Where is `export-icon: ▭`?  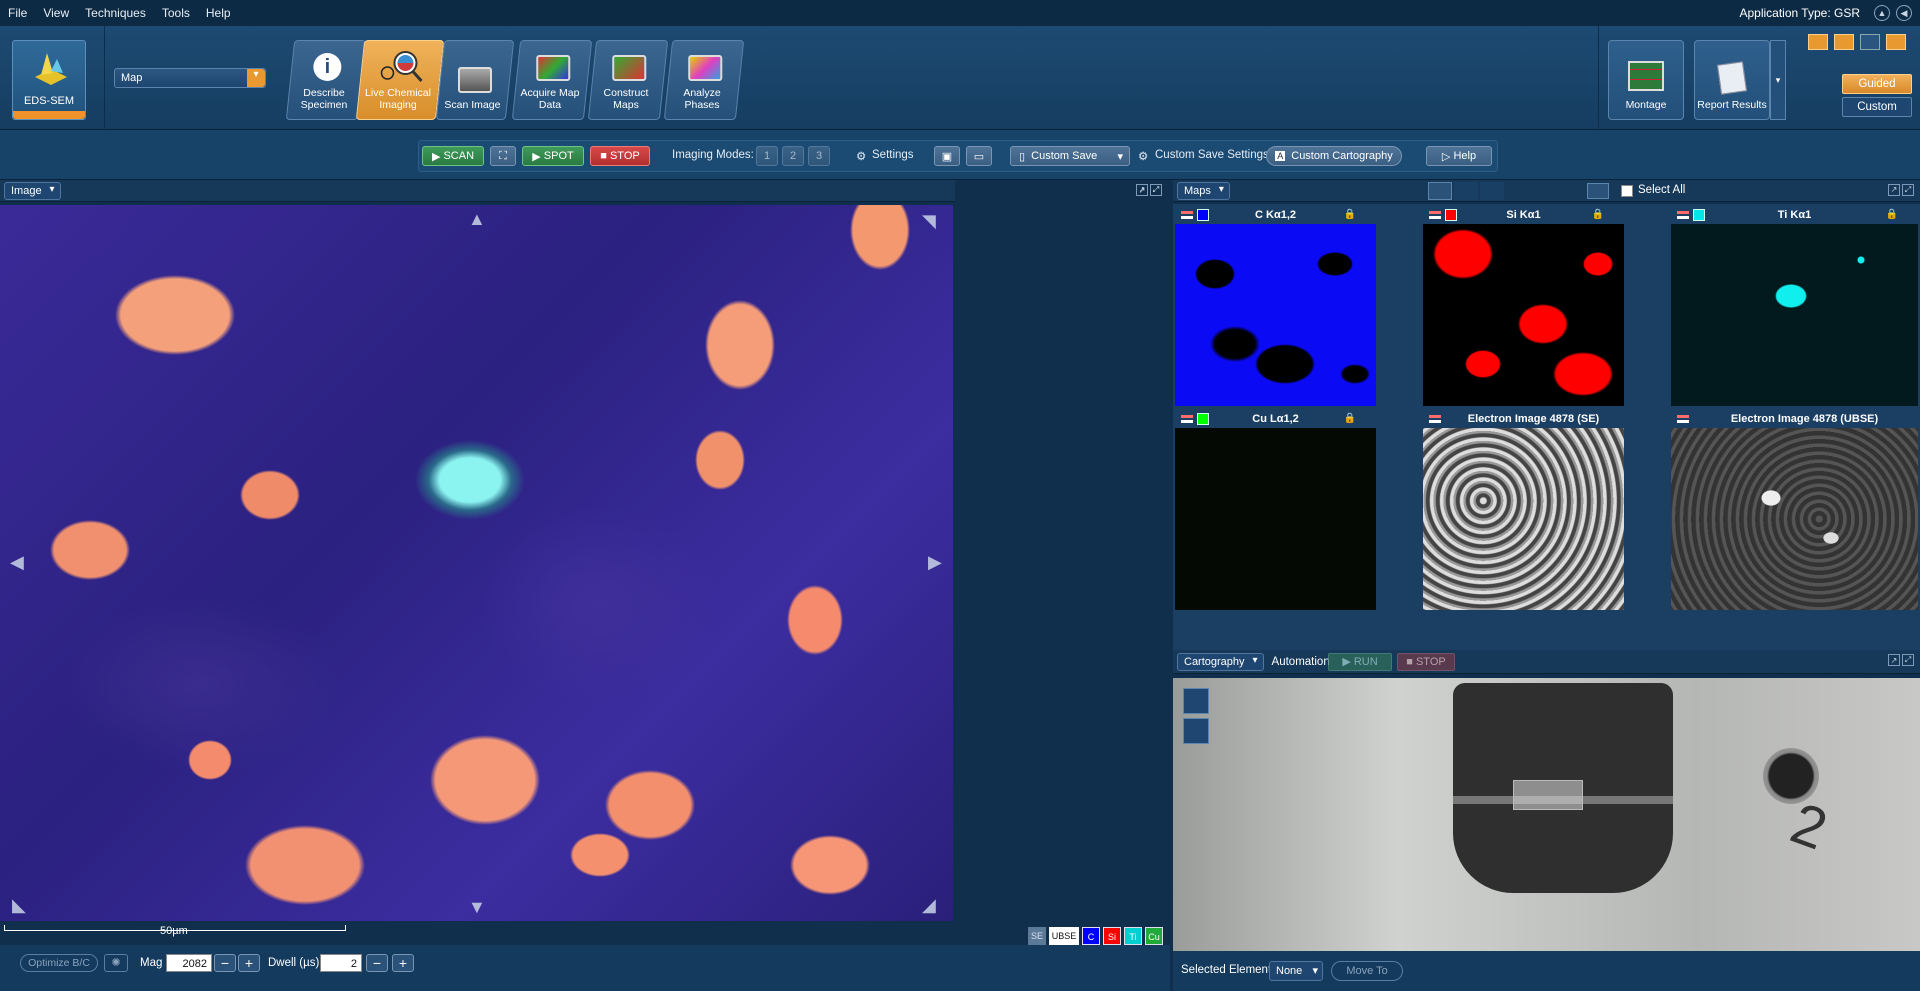
export-icon: ▭ is located at coordinates (979, 156).